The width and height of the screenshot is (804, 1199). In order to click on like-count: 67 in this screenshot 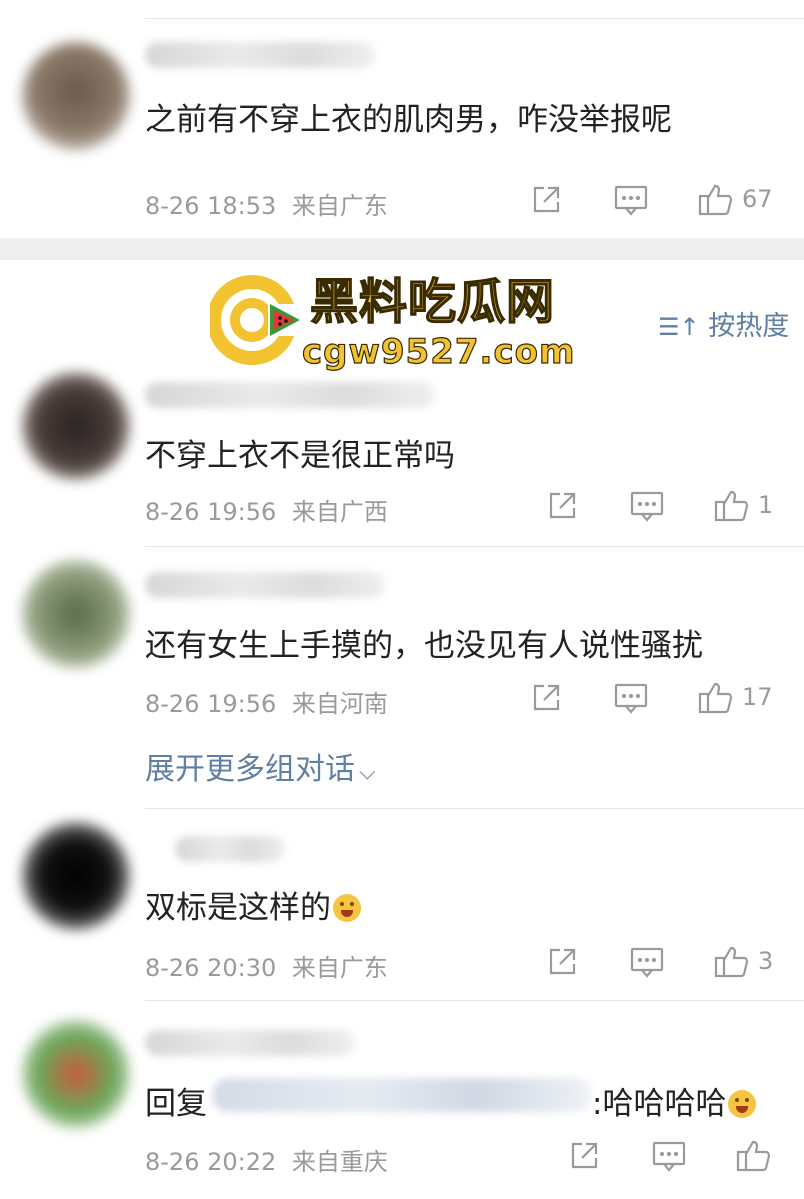, I will do `click(757, 199)`.